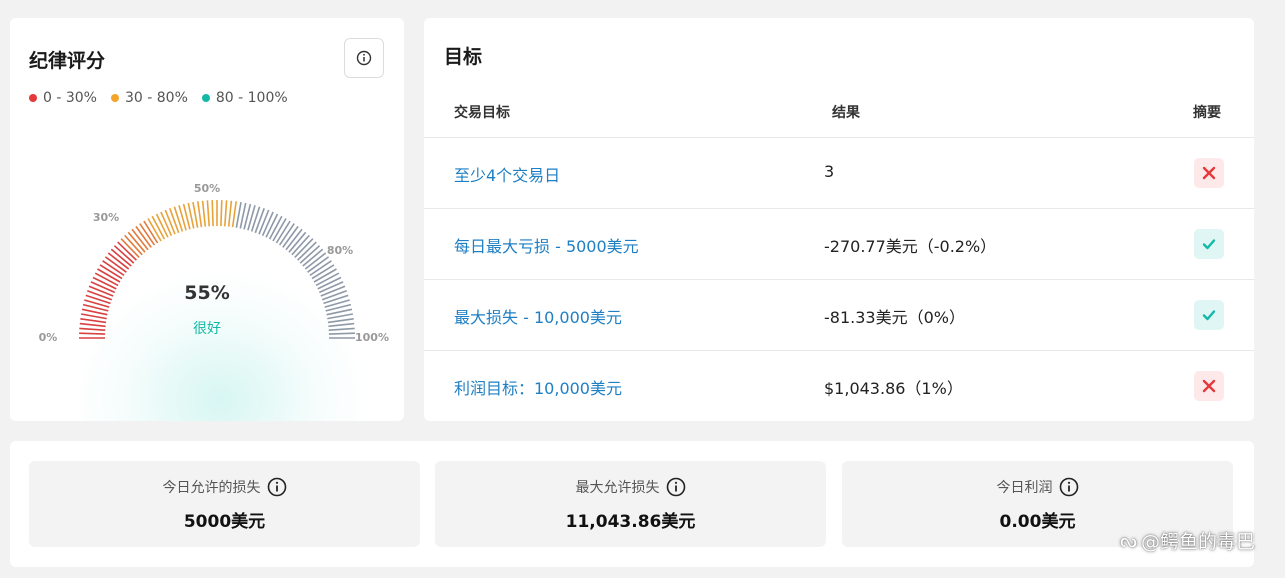 The image size is (1285, 578). Describe the element at coordinates (67, 61) in the screenshot. I see `discipline-title: 纪律评分` at that location.